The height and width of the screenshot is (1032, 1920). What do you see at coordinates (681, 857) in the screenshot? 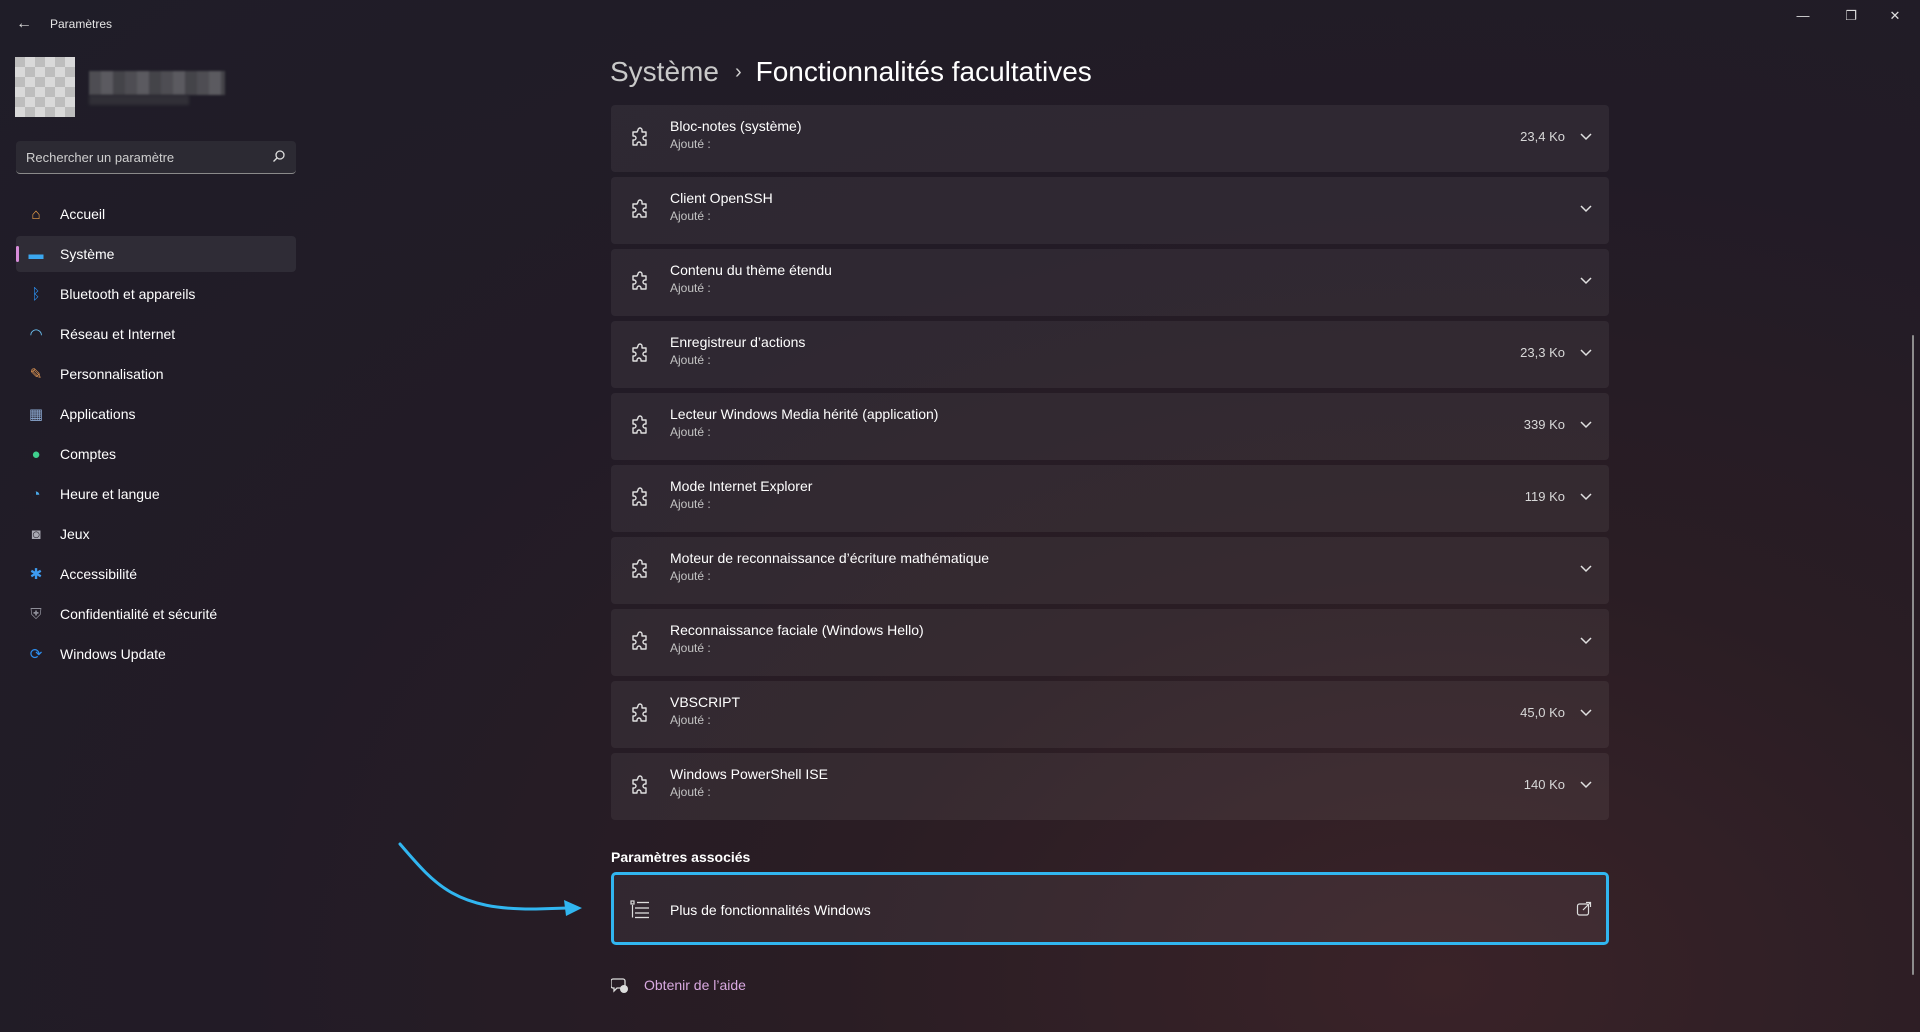
I see `related-settings-title: Paramètres associés` at bounding box center [681, 857].